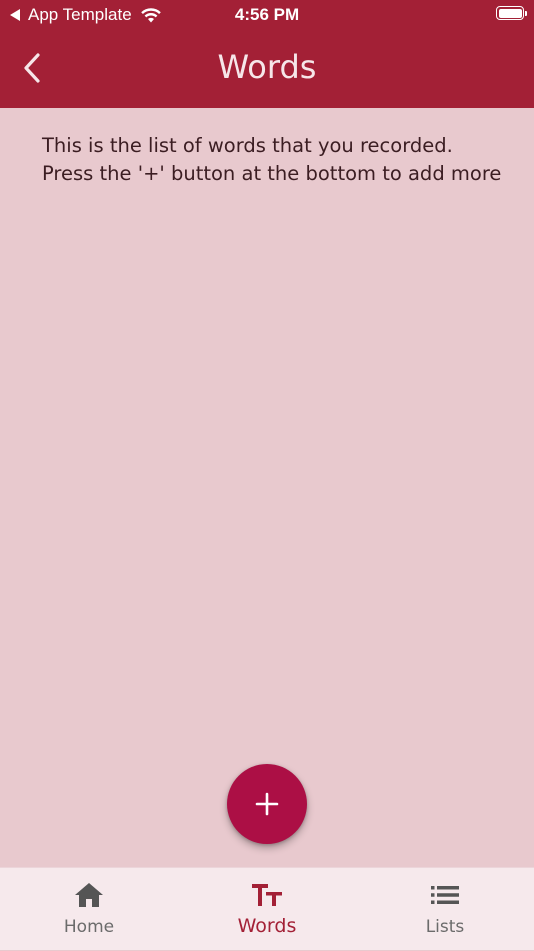 This screenshot has height=951, width=534. Describe the element at coordinates (89, 927) in the screenshot. I see `tab-home-label: Home` at that location.